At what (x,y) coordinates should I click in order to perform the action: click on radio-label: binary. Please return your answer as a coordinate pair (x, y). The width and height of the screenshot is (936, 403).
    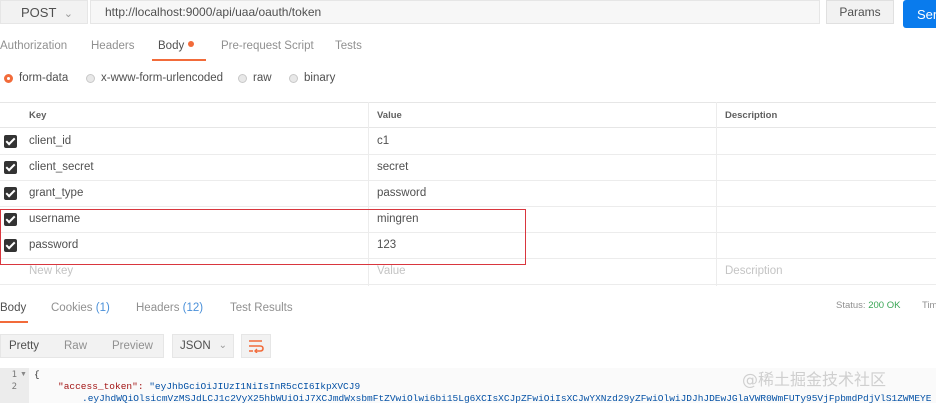
    Looking at the image, I should click on (320, 78).